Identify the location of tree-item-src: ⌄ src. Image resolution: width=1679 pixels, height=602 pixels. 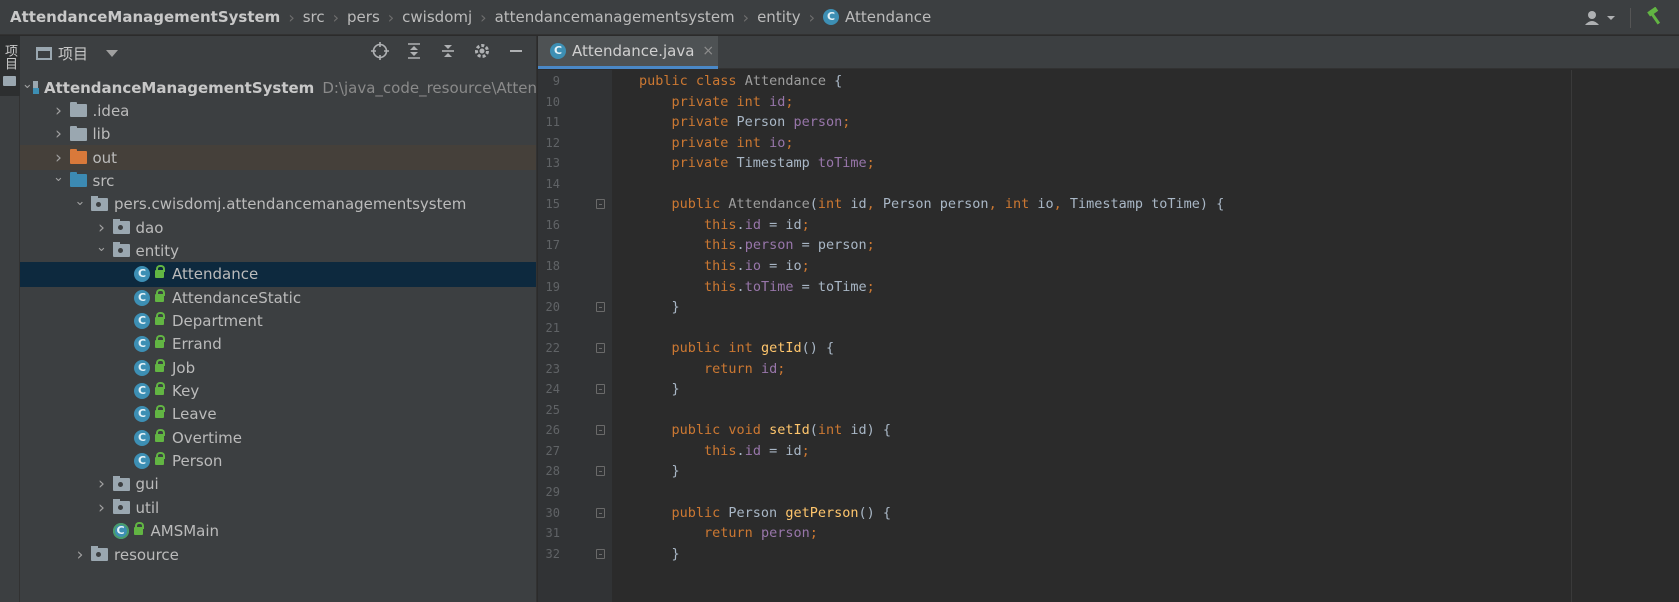
(278, 180).